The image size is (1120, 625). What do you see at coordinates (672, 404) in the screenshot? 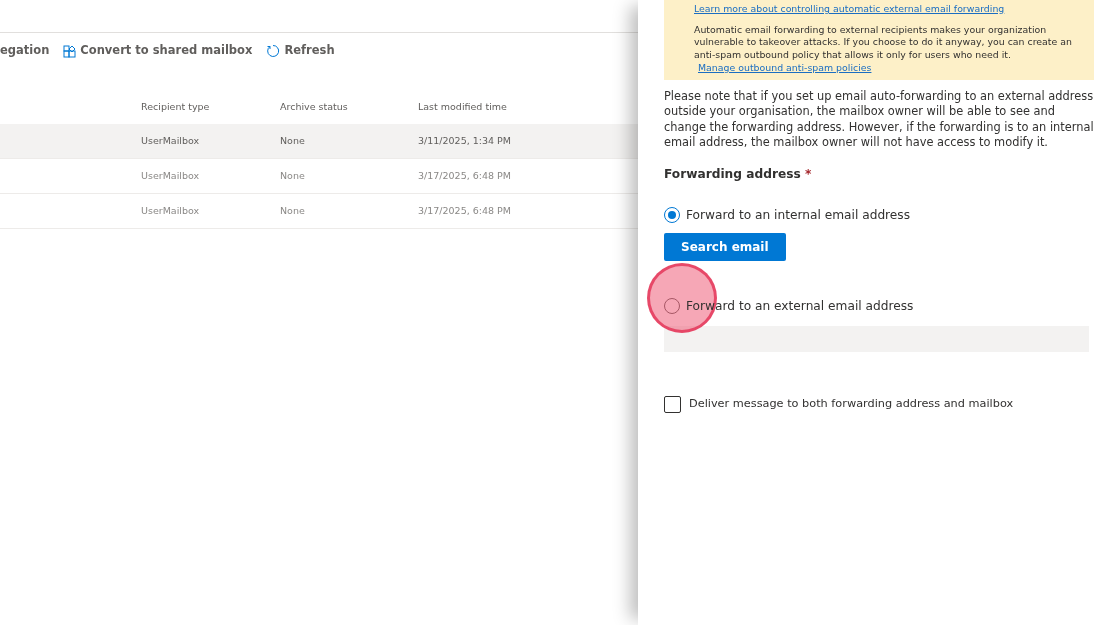
I see `checkbox` at bounding box center [672, 404].